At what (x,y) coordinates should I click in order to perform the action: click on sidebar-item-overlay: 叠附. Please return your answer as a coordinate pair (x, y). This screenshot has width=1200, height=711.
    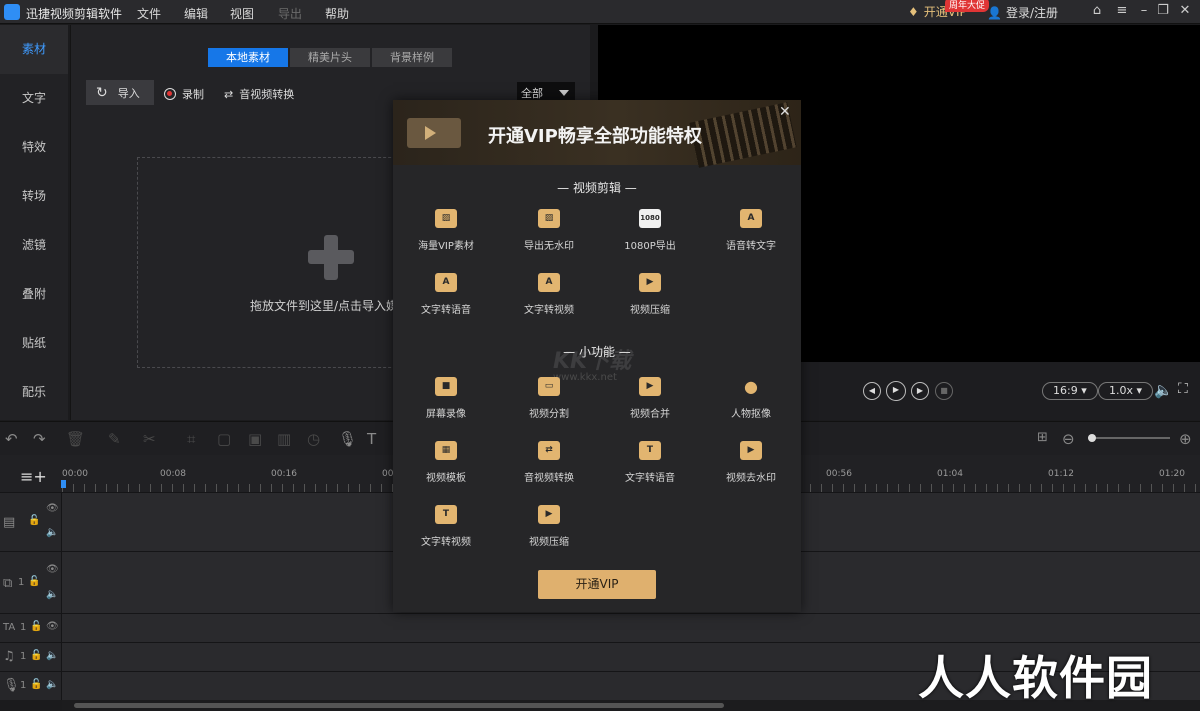
    Looking at the image, I should click on (34, 294).